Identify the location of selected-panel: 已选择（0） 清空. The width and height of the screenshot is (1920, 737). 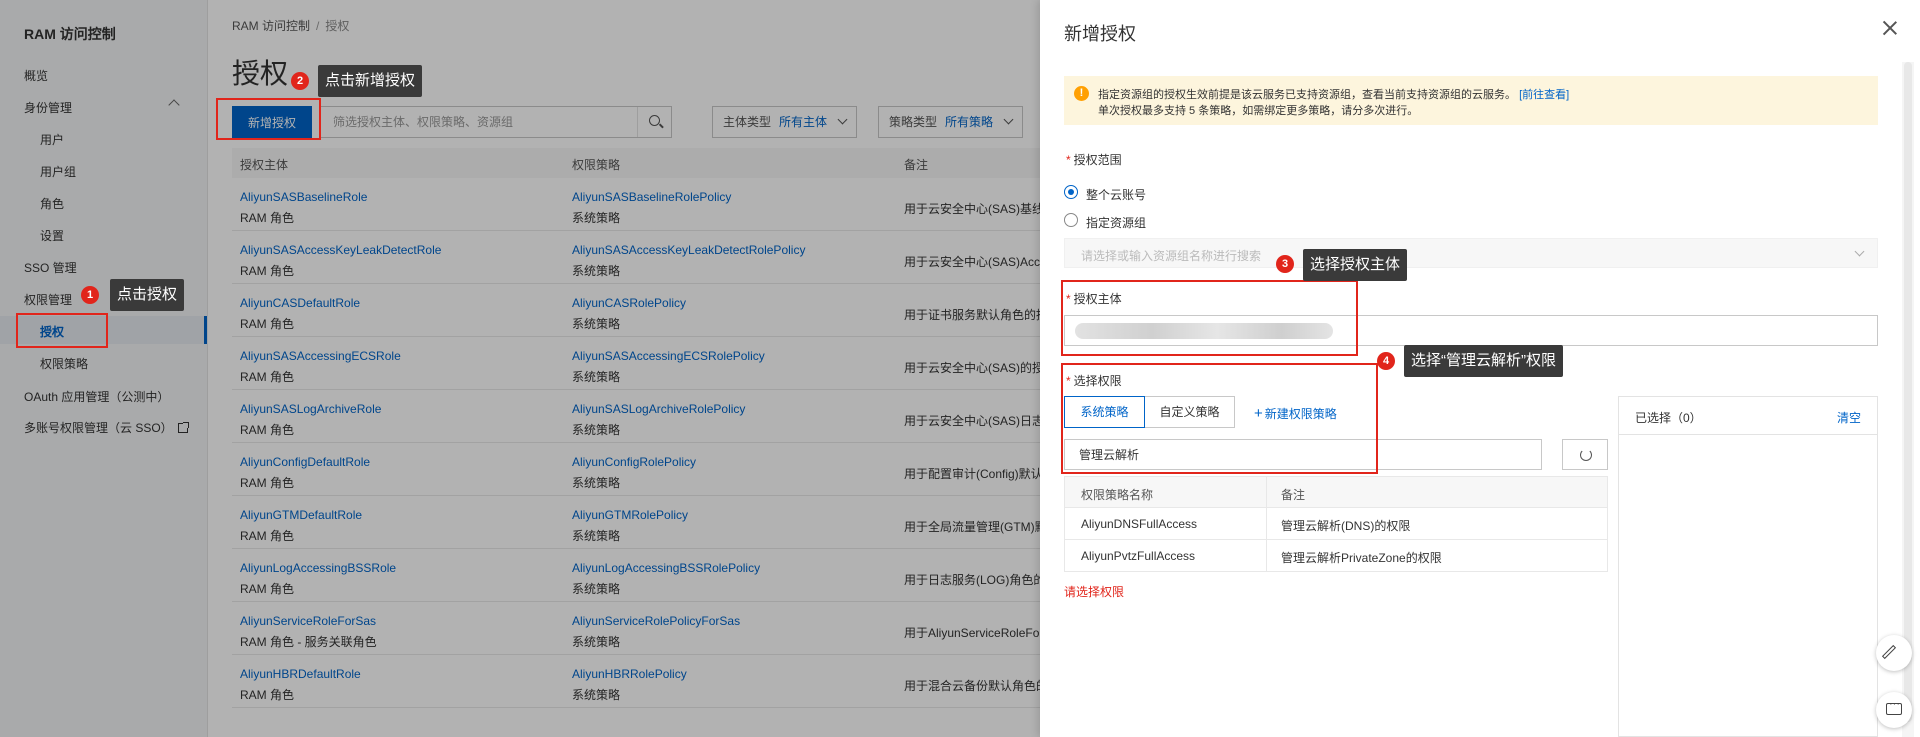
(1748, 566).